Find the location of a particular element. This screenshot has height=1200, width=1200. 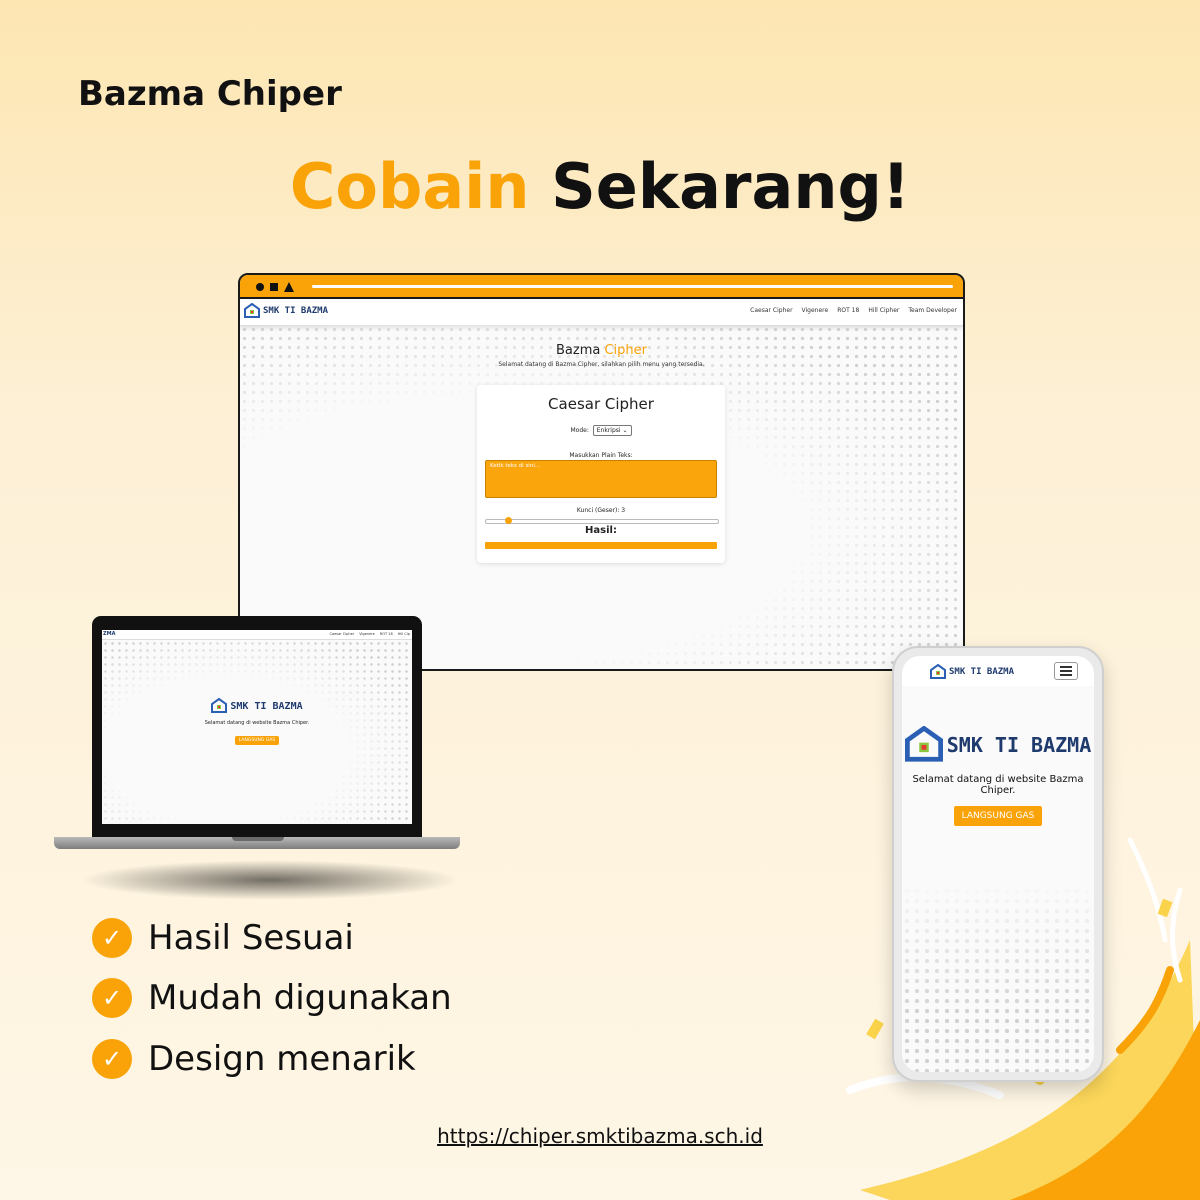

address-bar is located at coordinates (632, 286).